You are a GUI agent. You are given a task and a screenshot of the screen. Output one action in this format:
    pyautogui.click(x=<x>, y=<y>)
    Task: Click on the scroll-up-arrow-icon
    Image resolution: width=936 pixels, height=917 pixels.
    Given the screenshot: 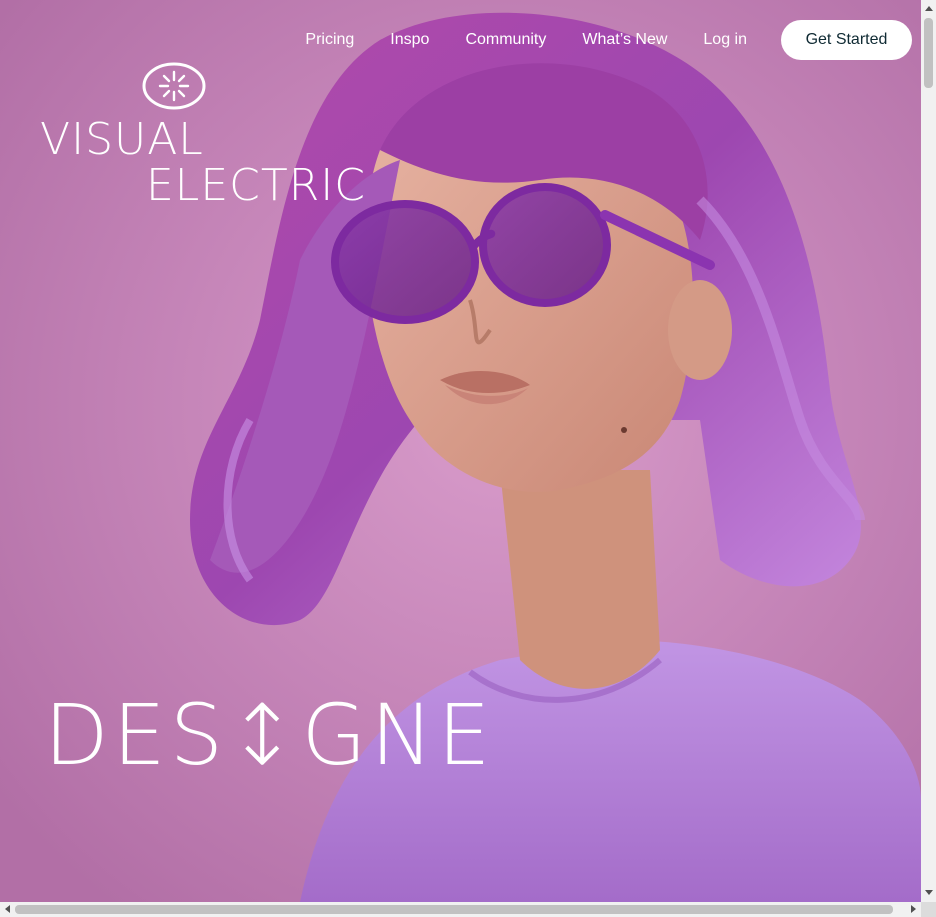 What is the action you would take?
    pyautogui.click(x=929, y=8)
    